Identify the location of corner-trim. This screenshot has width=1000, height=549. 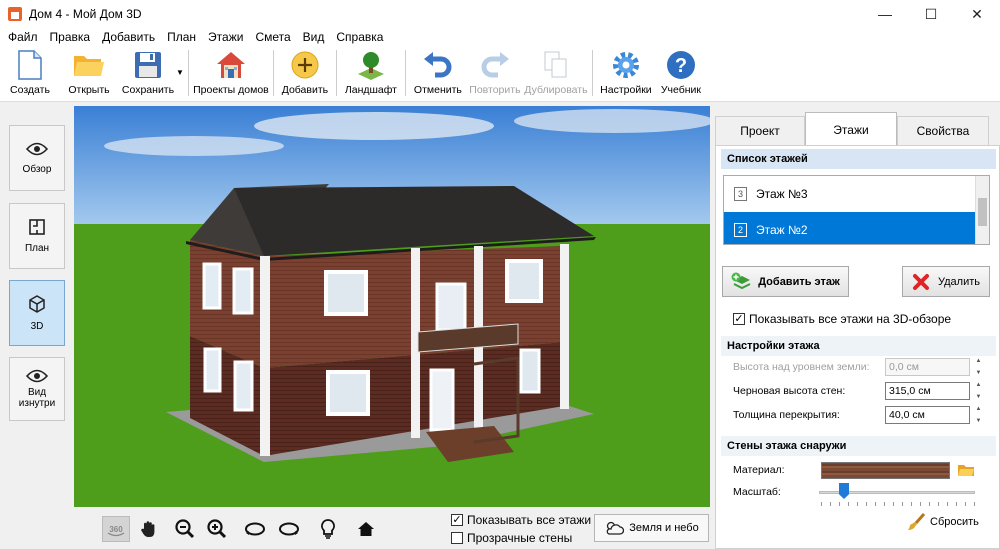
(564, 326).